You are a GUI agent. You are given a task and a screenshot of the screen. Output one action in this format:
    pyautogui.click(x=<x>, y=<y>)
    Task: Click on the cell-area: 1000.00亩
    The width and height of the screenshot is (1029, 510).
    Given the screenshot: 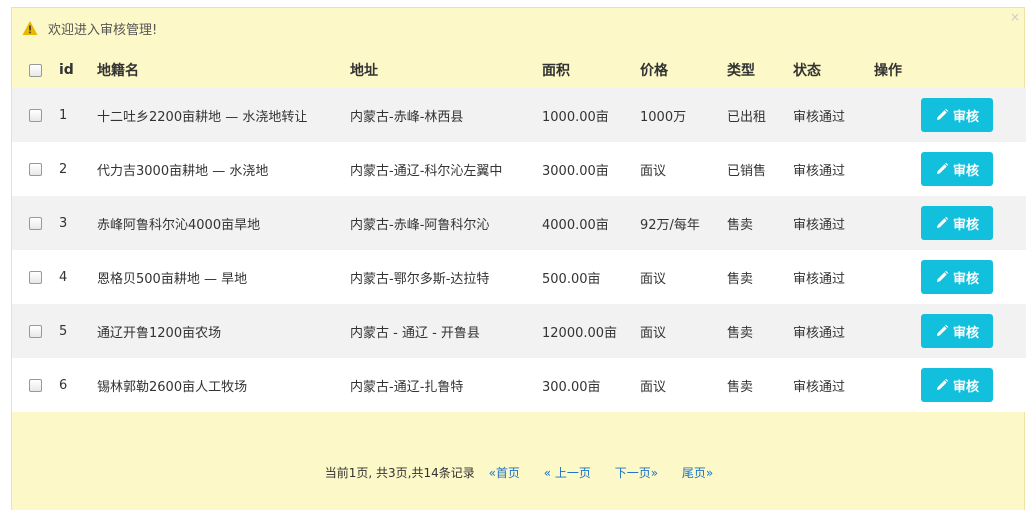 What is the action you would take?
    pyautogui.click(x=591, y=115)
    